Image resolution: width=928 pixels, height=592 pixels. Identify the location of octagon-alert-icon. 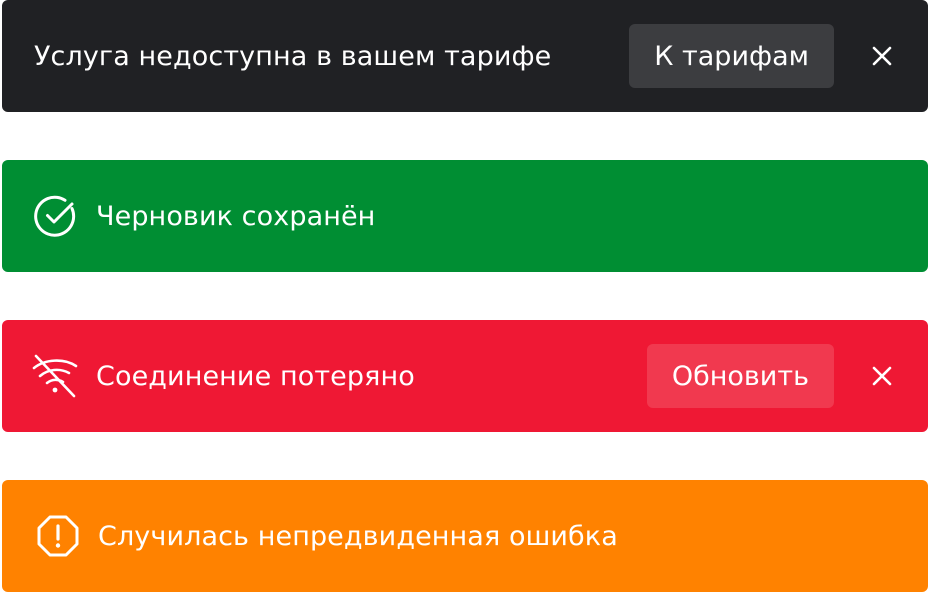
(58, 536).